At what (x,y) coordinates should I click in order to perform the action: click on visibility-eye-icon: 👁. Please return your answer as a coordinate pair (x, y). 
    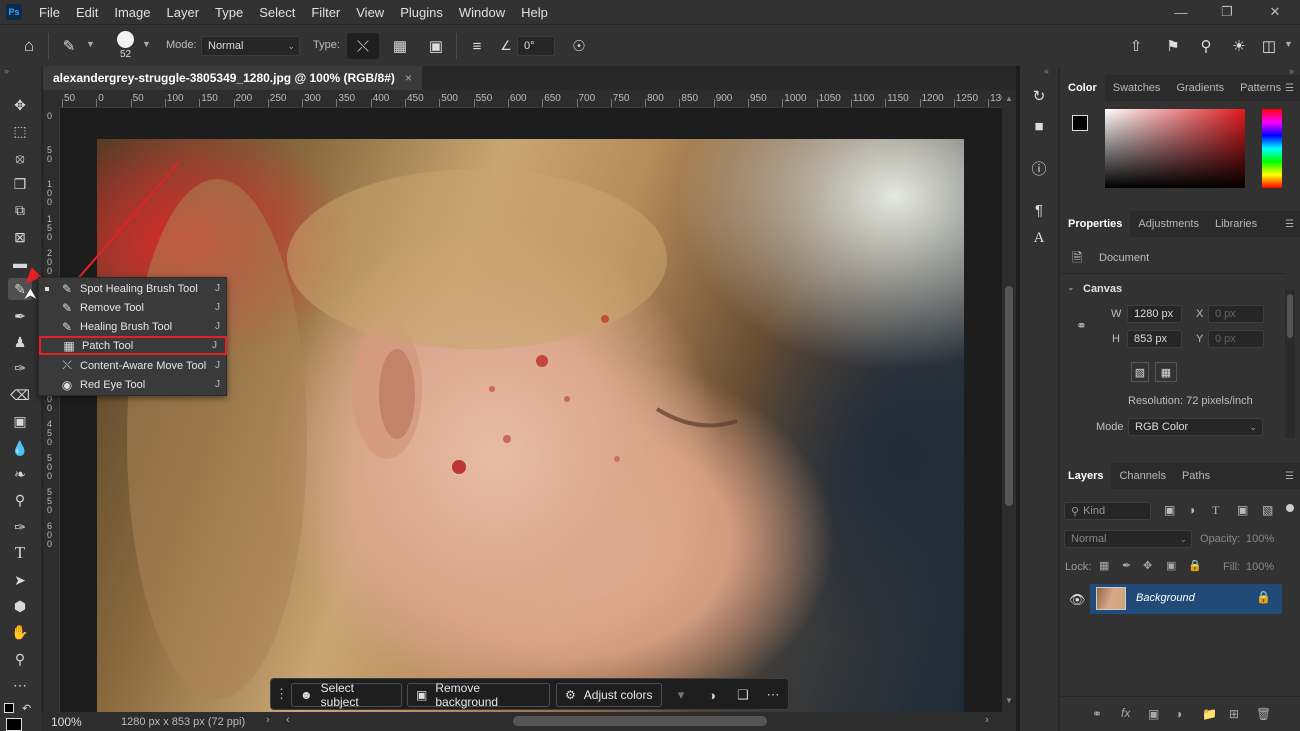
    Looking at the image, I should click on (1077, 600).